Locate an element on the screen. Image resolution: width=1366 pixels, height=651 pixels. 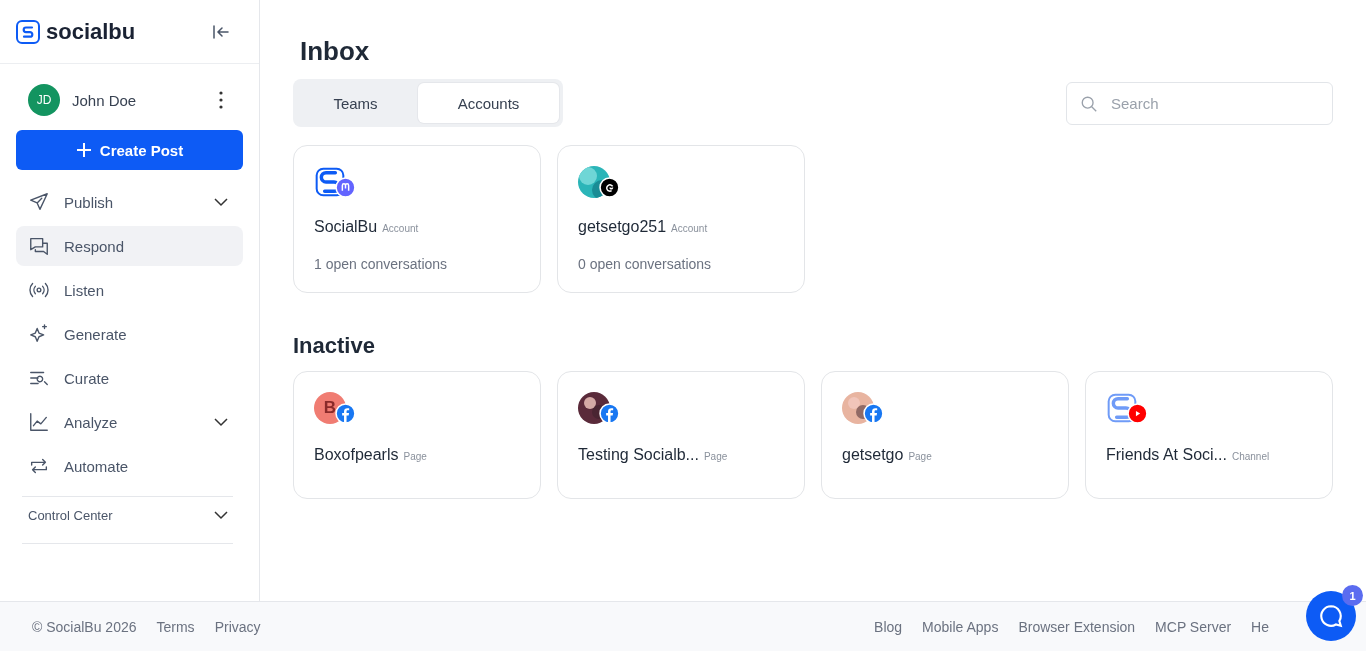
chat-bubbles-icon is located at coordinates (39, 246).